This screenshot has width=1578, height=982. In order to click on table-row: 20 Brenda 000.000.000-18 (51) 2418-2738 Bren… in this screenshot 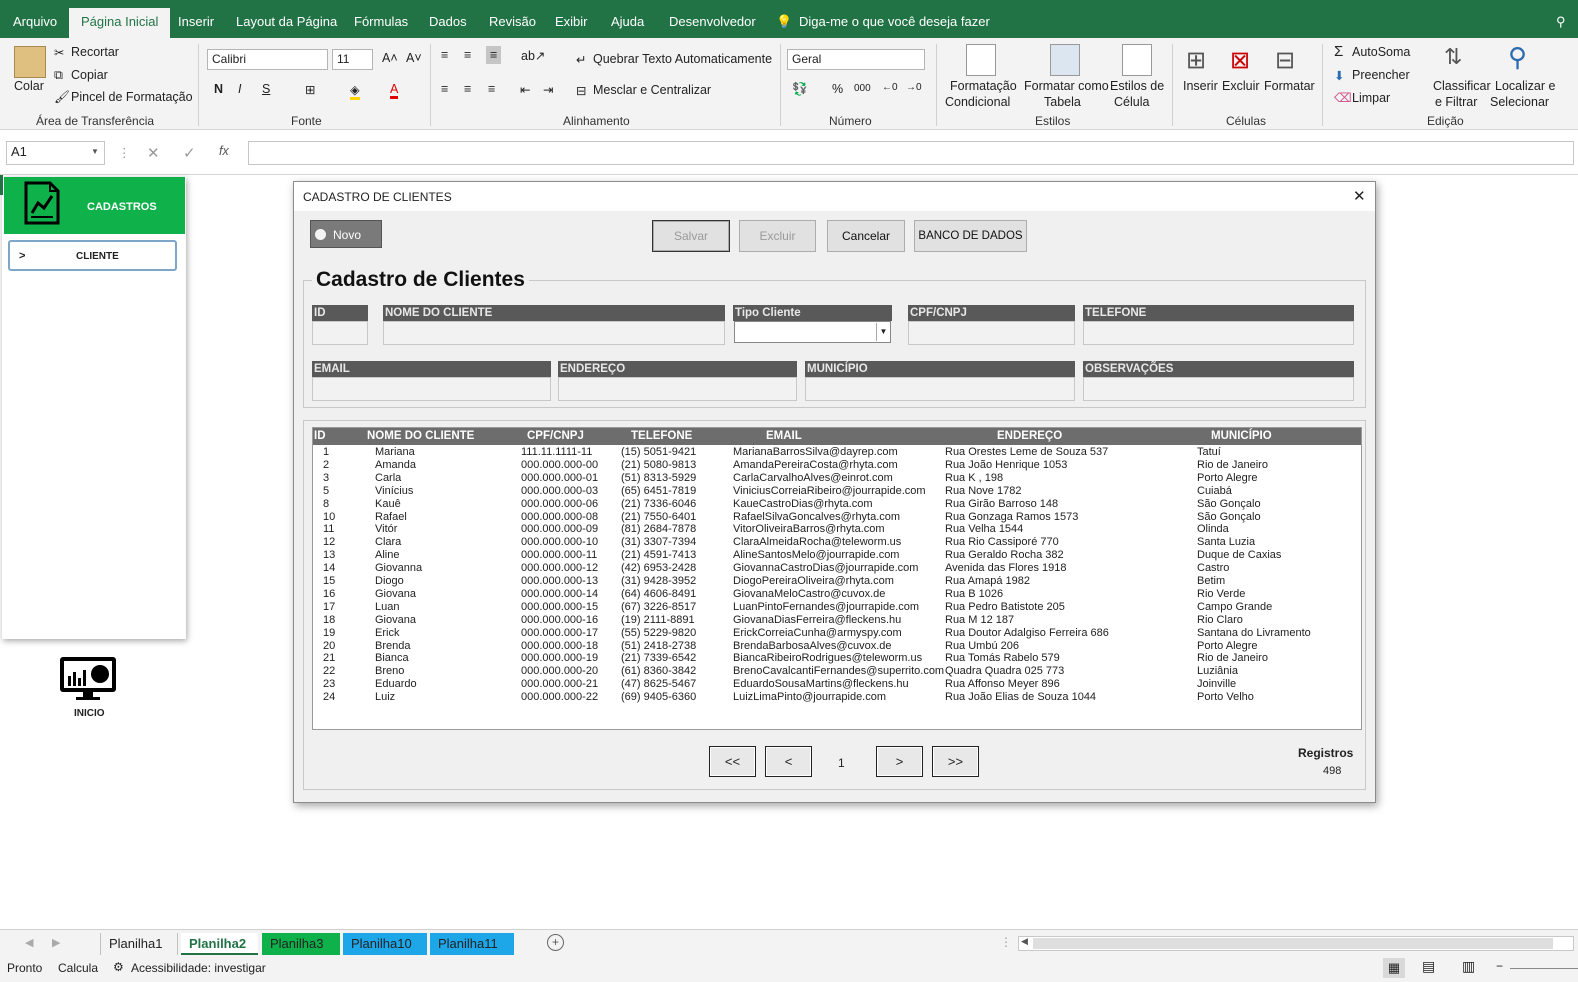, I will do `click(837, 646)`.